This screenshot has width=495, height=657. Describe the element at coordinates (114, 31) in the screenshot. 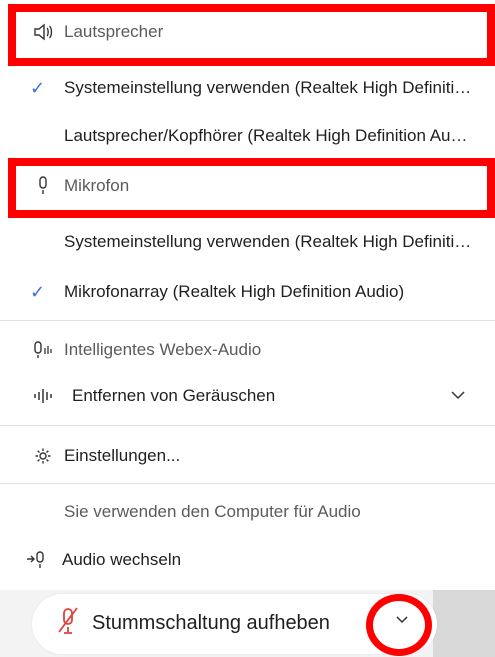

I see `speaker-header-label: Lautsprecher` at that location.